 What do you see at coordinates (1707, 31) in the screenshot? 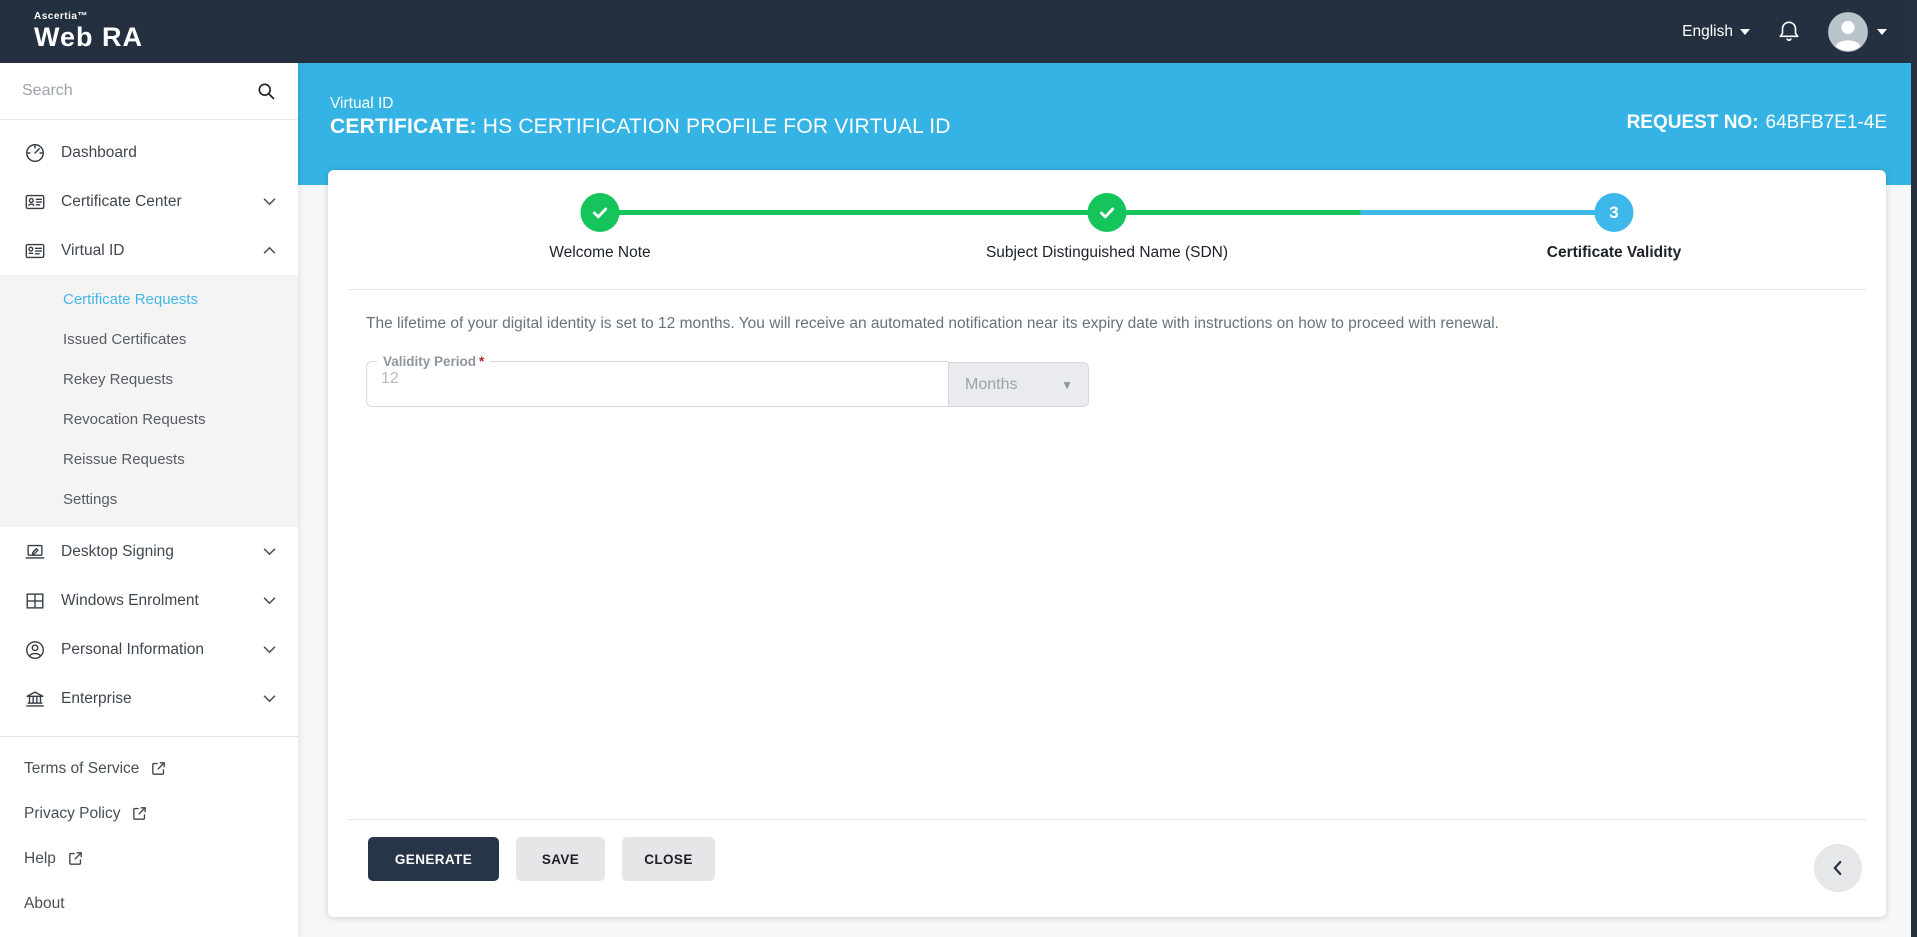
I see `language-label: English` at bounding box center [1707, 31].